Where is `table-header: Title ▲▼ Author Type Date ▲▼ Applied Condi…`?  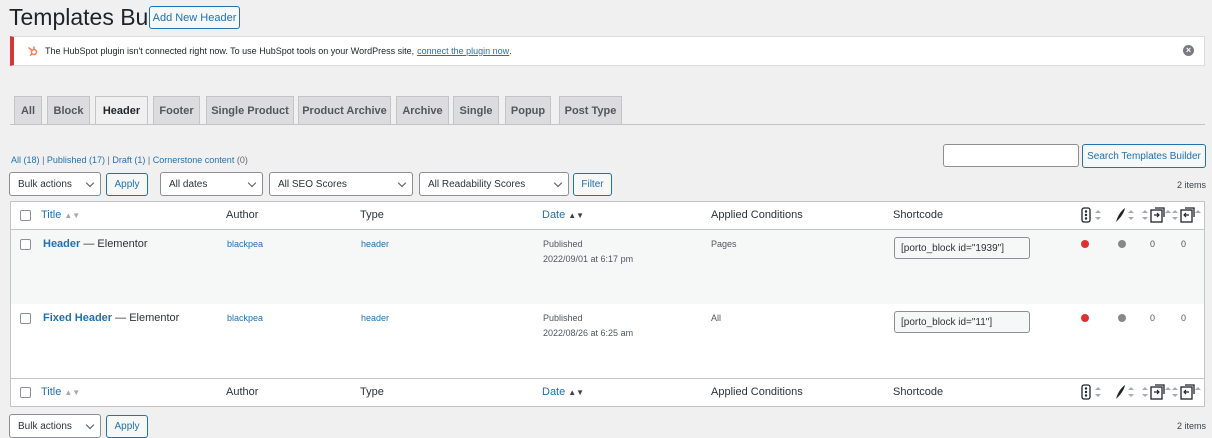
table-header: Title ▲▼ Author Type Date ▲▼ Applied Condi… is located at coordinates (607, 216).